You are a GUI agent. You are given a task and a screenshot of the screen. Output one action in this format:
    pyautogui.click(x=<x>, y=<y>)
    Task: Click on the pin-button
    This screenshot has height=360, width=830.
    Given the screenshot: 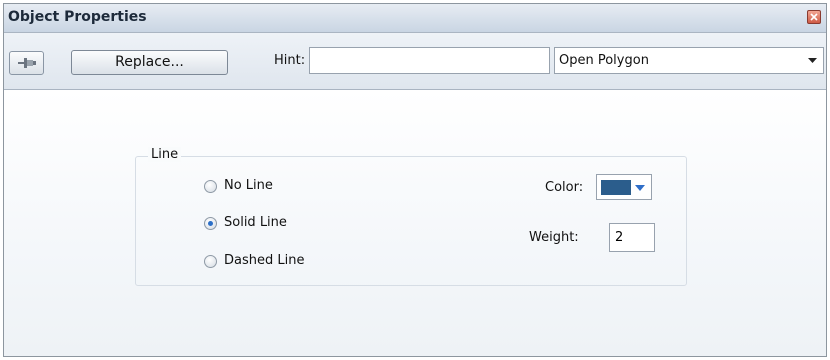 What is the action you would take?
    pyautogui.click(x=26, y=63)
    